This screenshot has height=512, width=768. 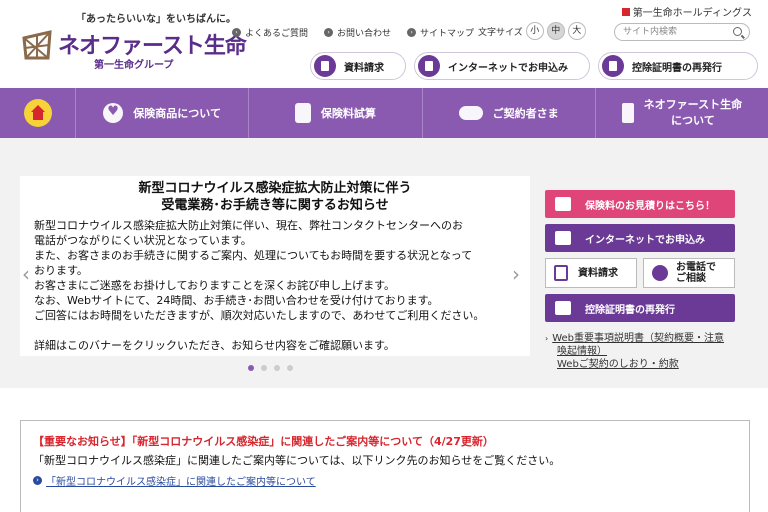 I want to click on premium-estimate-label: 保険料のお見積りはこちら！, so click(x=650, y=206).